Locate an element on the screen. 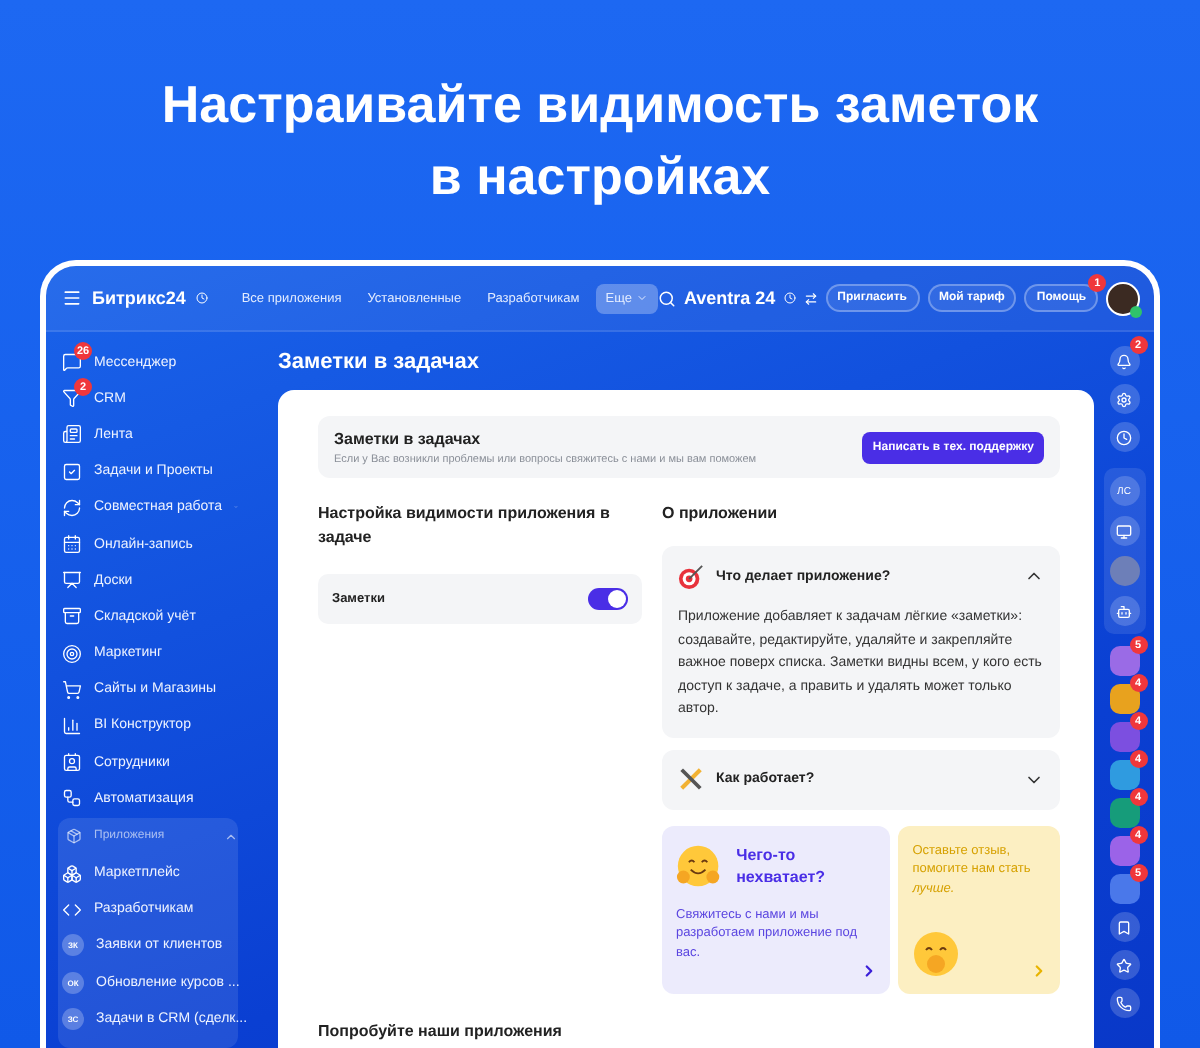  id-card-icon is located at coordinates (72, 762).